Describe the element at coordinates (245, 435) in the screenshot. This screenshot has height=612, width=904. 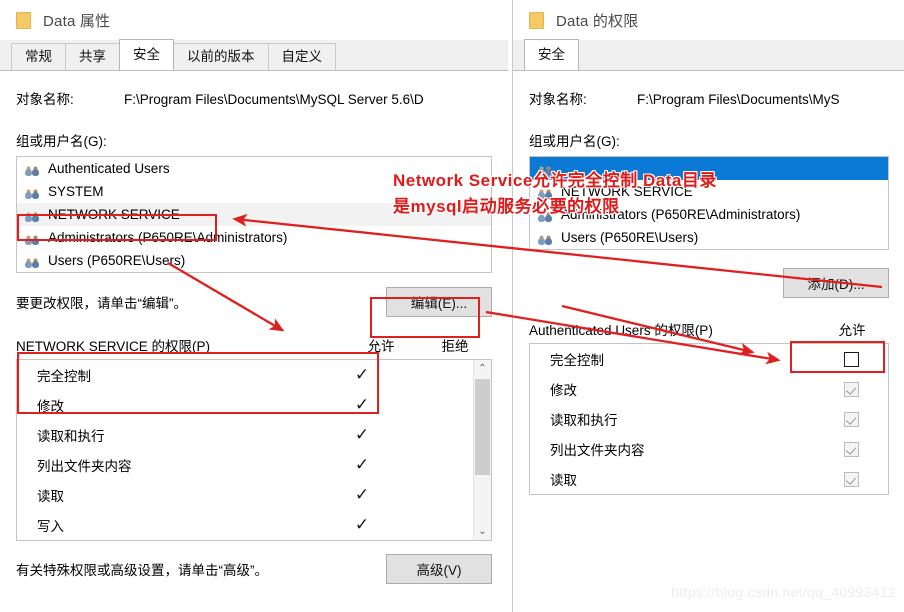
I see `table-row: 读取和执行 ✓` at that location.